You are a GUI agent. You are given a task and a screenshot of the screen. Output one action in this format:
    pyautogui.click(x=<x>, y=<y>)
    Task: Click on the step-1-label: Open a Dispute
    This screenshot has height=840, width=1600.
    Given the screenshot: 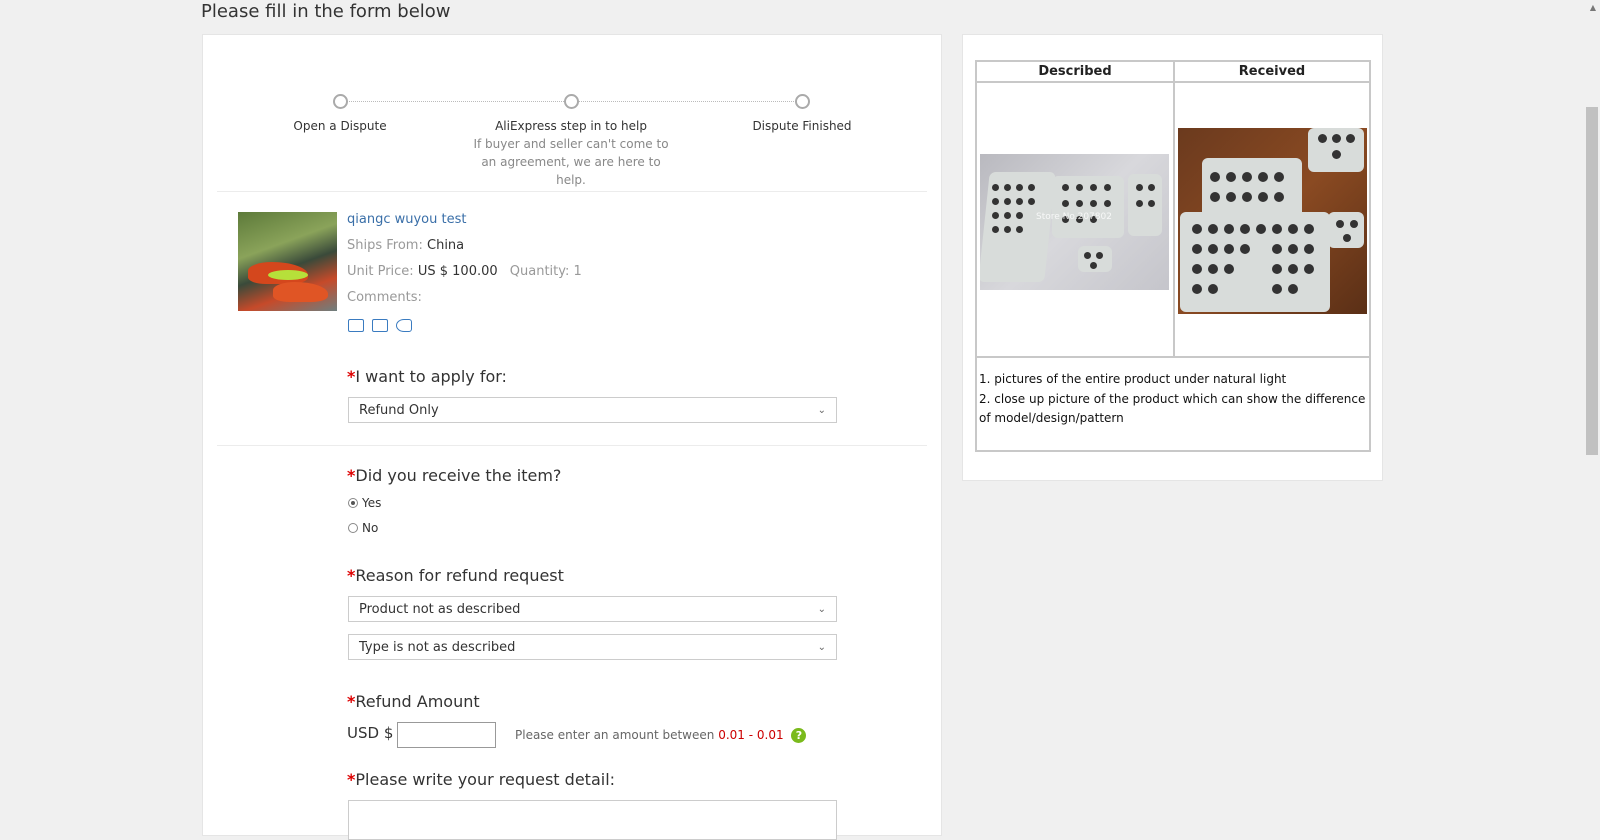 What is the action you would take?
    pyautogui.click(x=340, y=126)
    